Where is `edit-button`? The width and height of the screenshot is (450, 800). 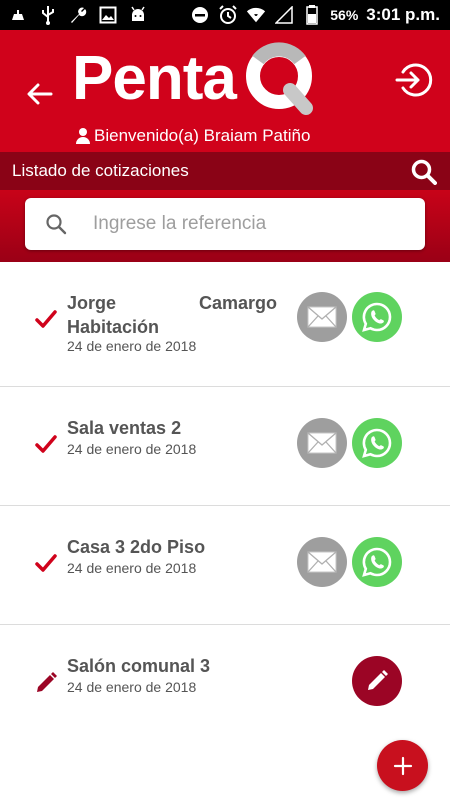 edit-button is located at coordinates (377, 681).